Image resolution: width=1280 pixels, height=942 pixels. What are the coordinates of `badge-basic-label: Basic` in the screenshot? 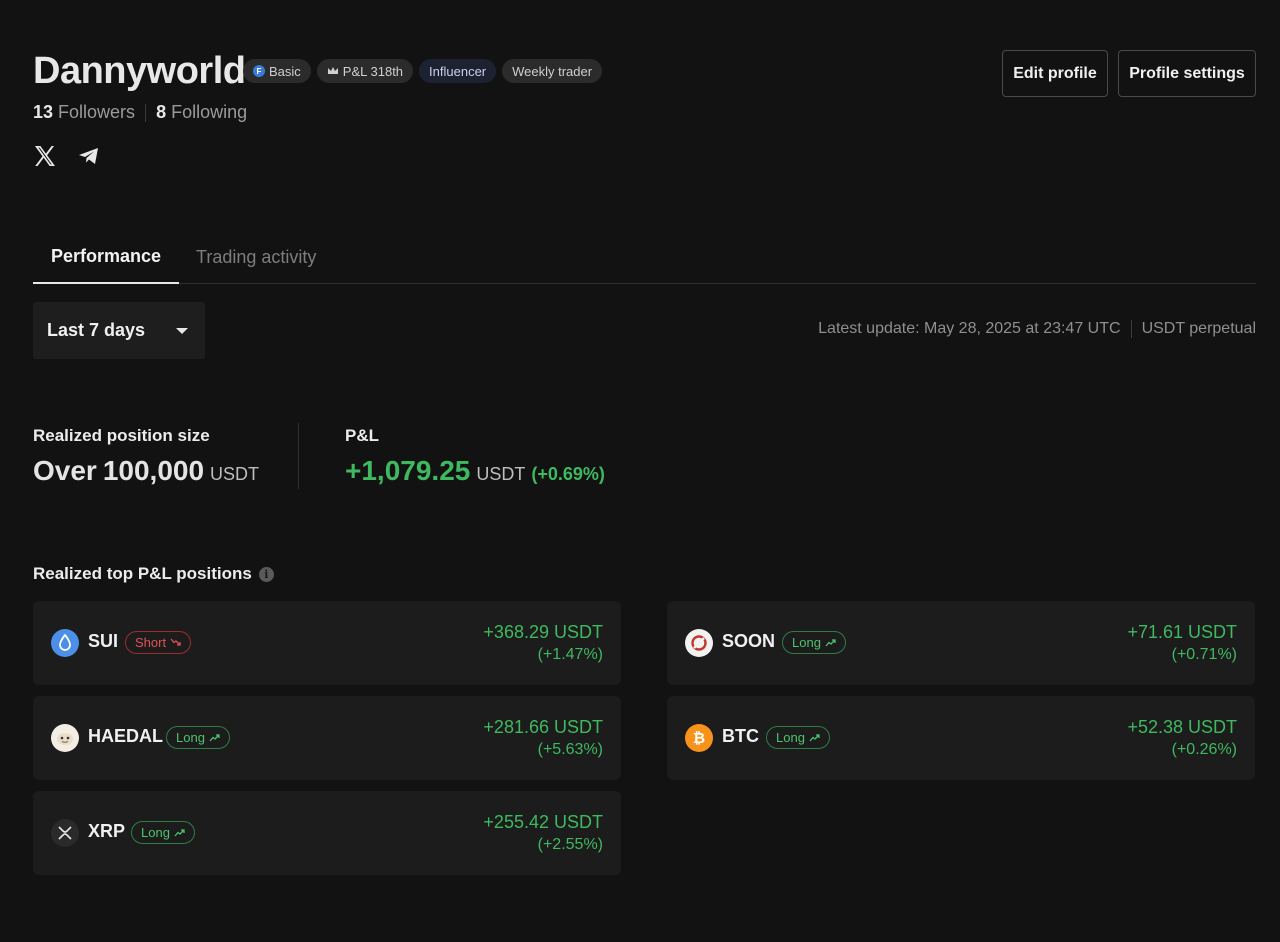 It's located at (285, 71).